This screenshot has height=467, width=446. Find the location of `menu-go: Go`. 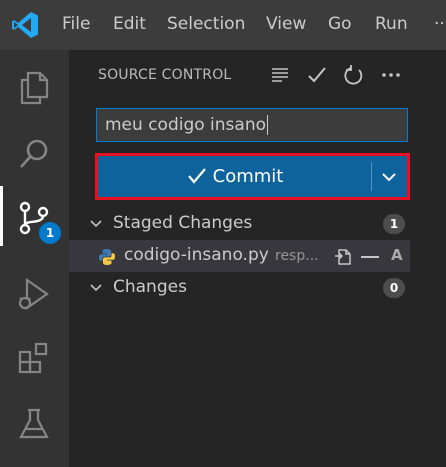

menu-go: Go is located at coordinates (340, 24).